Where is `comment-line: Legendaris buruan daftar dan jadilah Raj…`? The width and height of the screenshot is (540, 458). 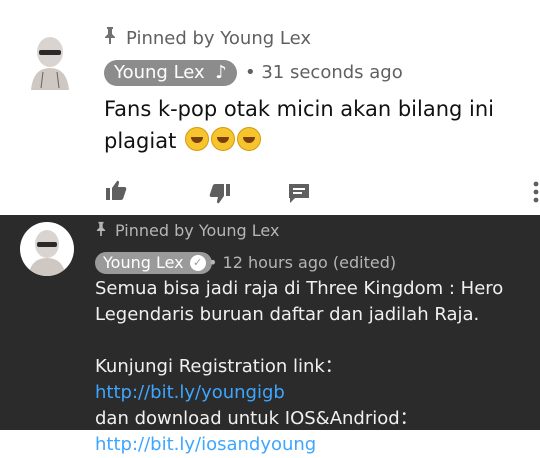
comment-line: Legendaris buruan daftar dan jadilah Raj… is located at coordinates (287, 314).